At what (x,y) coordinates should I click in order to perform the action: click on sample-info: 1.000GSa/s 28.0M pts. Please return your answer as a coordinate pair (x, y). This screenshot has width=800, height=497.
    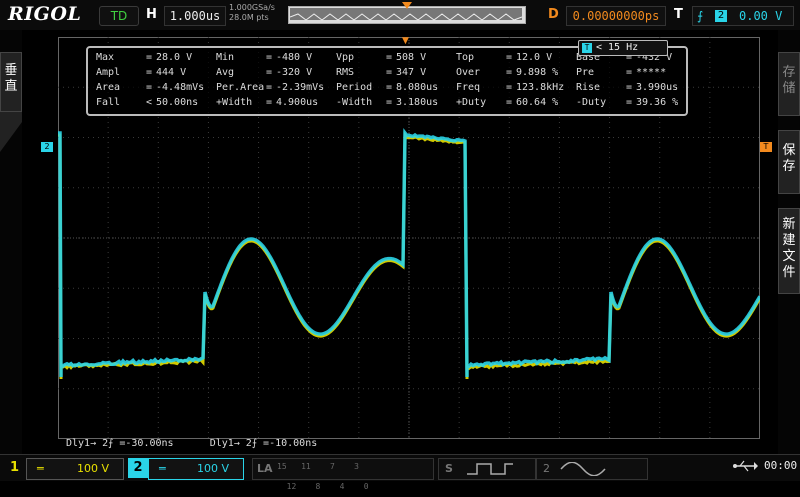
    Looking at the image, I should click on (252, 13).